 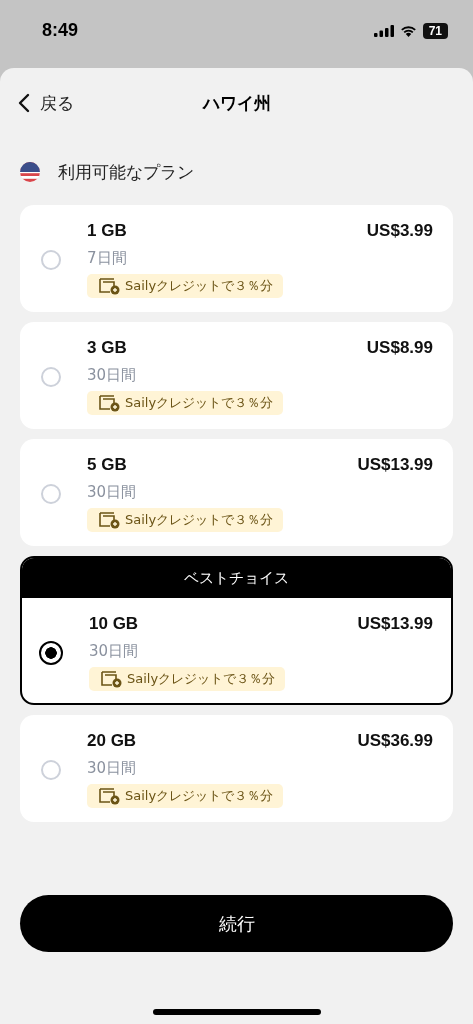 What do you see at coordinates (236, 923) in the screenshot?
I see `continue-button: 続行` at bounding box center [236, 923].